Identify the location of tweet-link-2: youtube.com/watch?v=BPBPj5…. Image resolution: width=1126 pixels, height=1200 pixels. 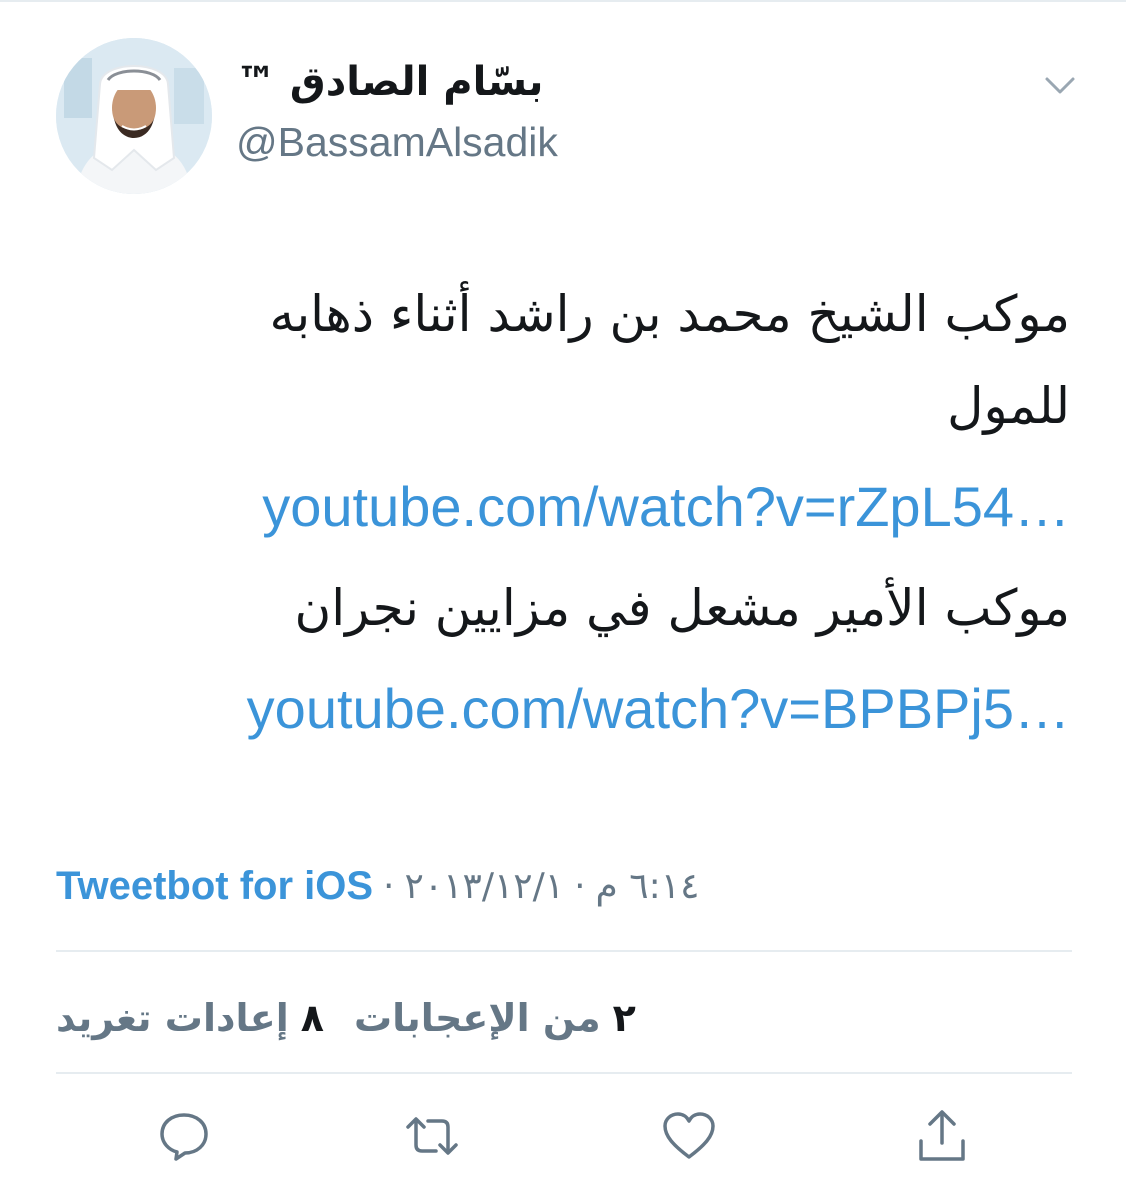
(563, 709).